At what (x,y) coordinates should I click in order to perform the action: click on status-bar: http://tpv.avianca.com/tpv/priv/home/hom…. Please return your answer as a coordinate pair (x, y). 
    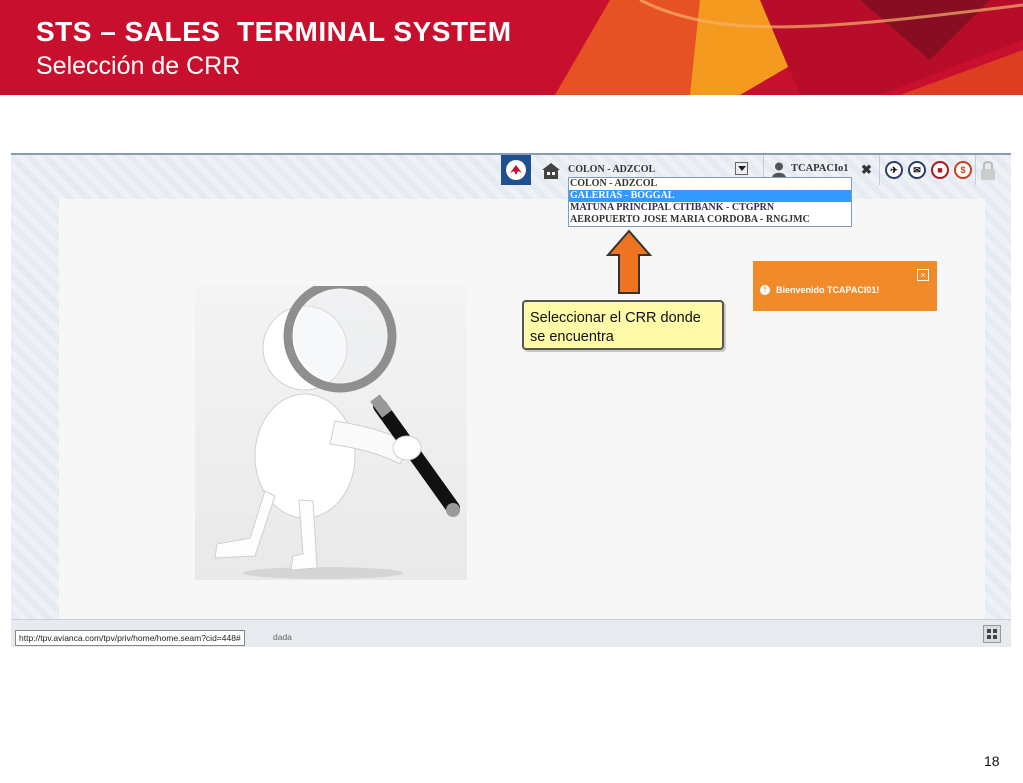
    Looking at the image, I should click on (511, 633).